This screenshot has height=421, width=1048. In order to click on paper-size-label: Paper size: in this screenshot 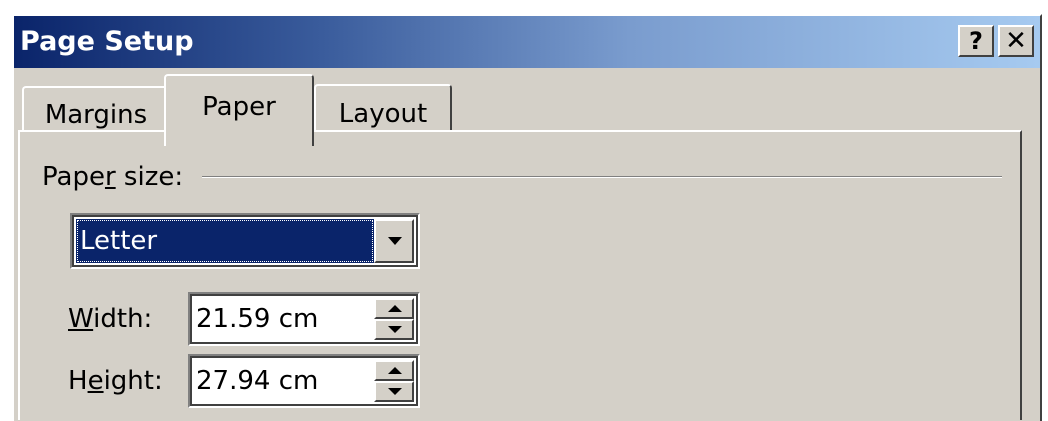, I will do `click(113, 177)`.